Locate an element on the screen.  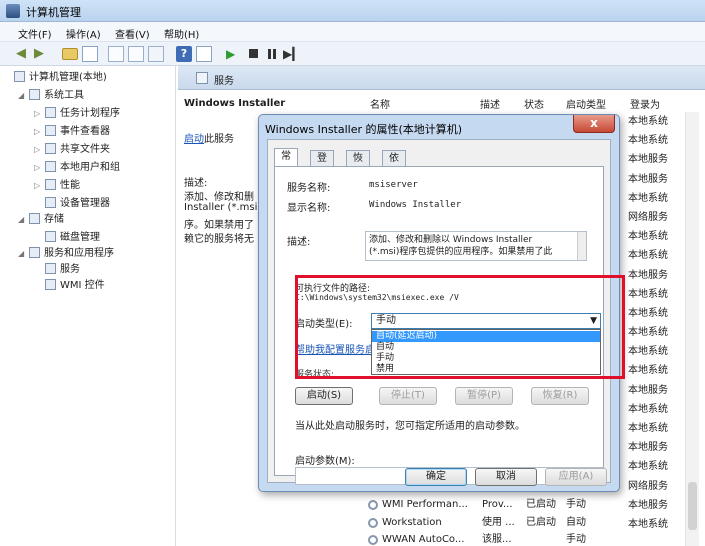
event-log-icon is located at coordinates (50, 130).